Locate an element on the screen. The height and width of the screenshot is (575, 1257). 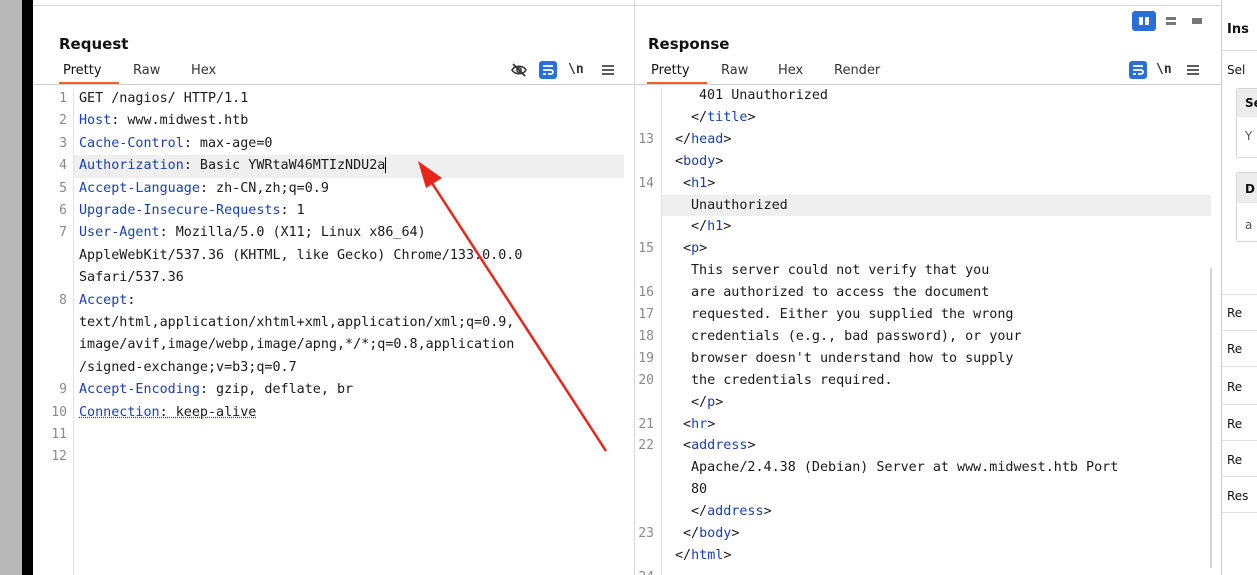
annotation-arrow is located at coordinates (513, 306).